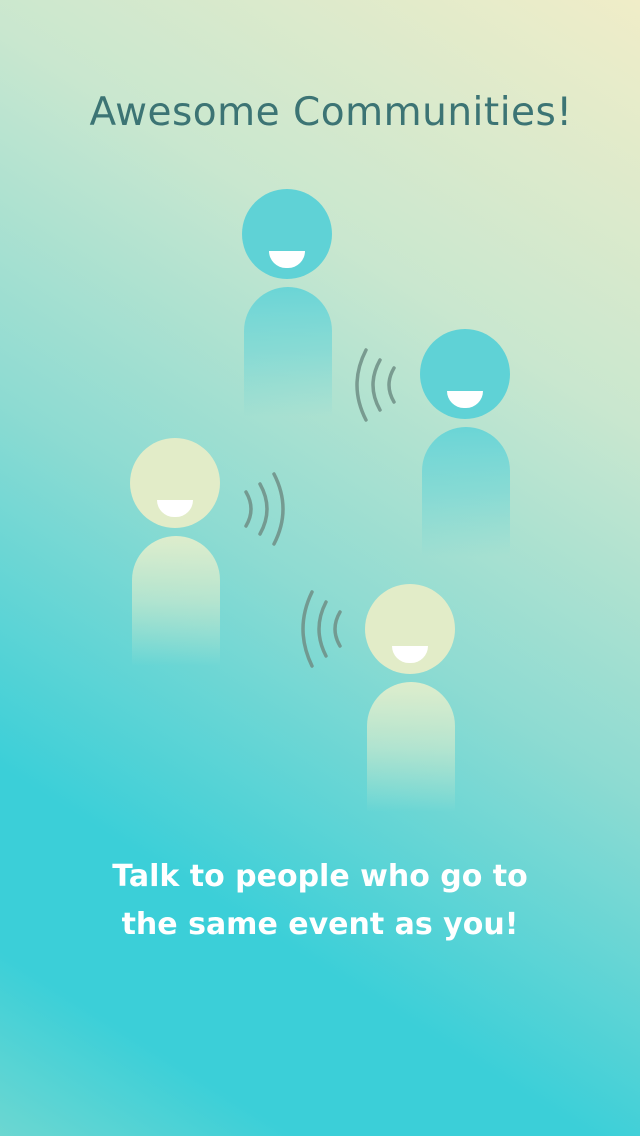 This screenshot has width=640, height=1136. I want to click on person-right-icon, so click(465, 444).